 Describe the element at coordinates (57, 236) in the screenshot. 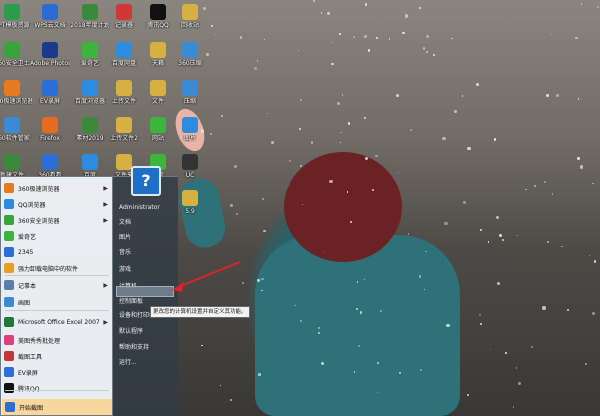

I see `start-menu-program-item: 爱奇艺` at that location.